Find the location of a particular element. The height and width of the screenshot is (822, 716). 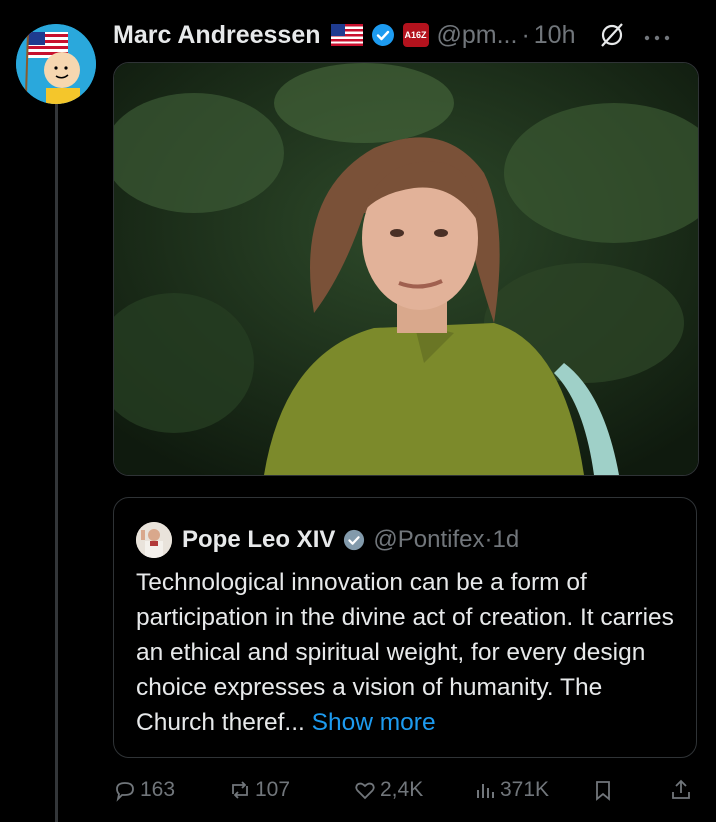

bookmark-button is located at coordinates (603, 790).